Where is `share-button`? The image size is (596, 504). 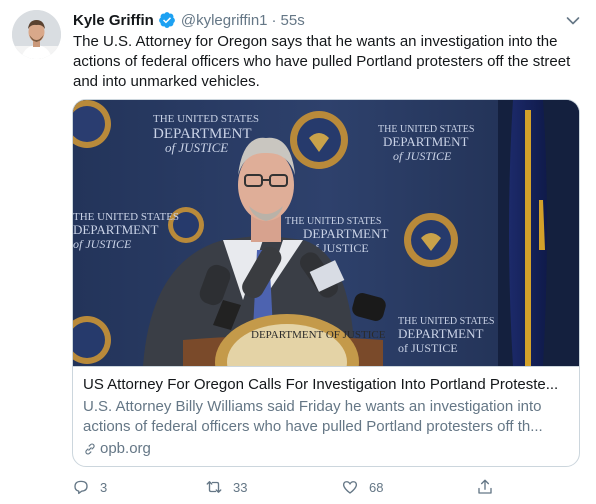 share-button is located at coordinates (485, 487).